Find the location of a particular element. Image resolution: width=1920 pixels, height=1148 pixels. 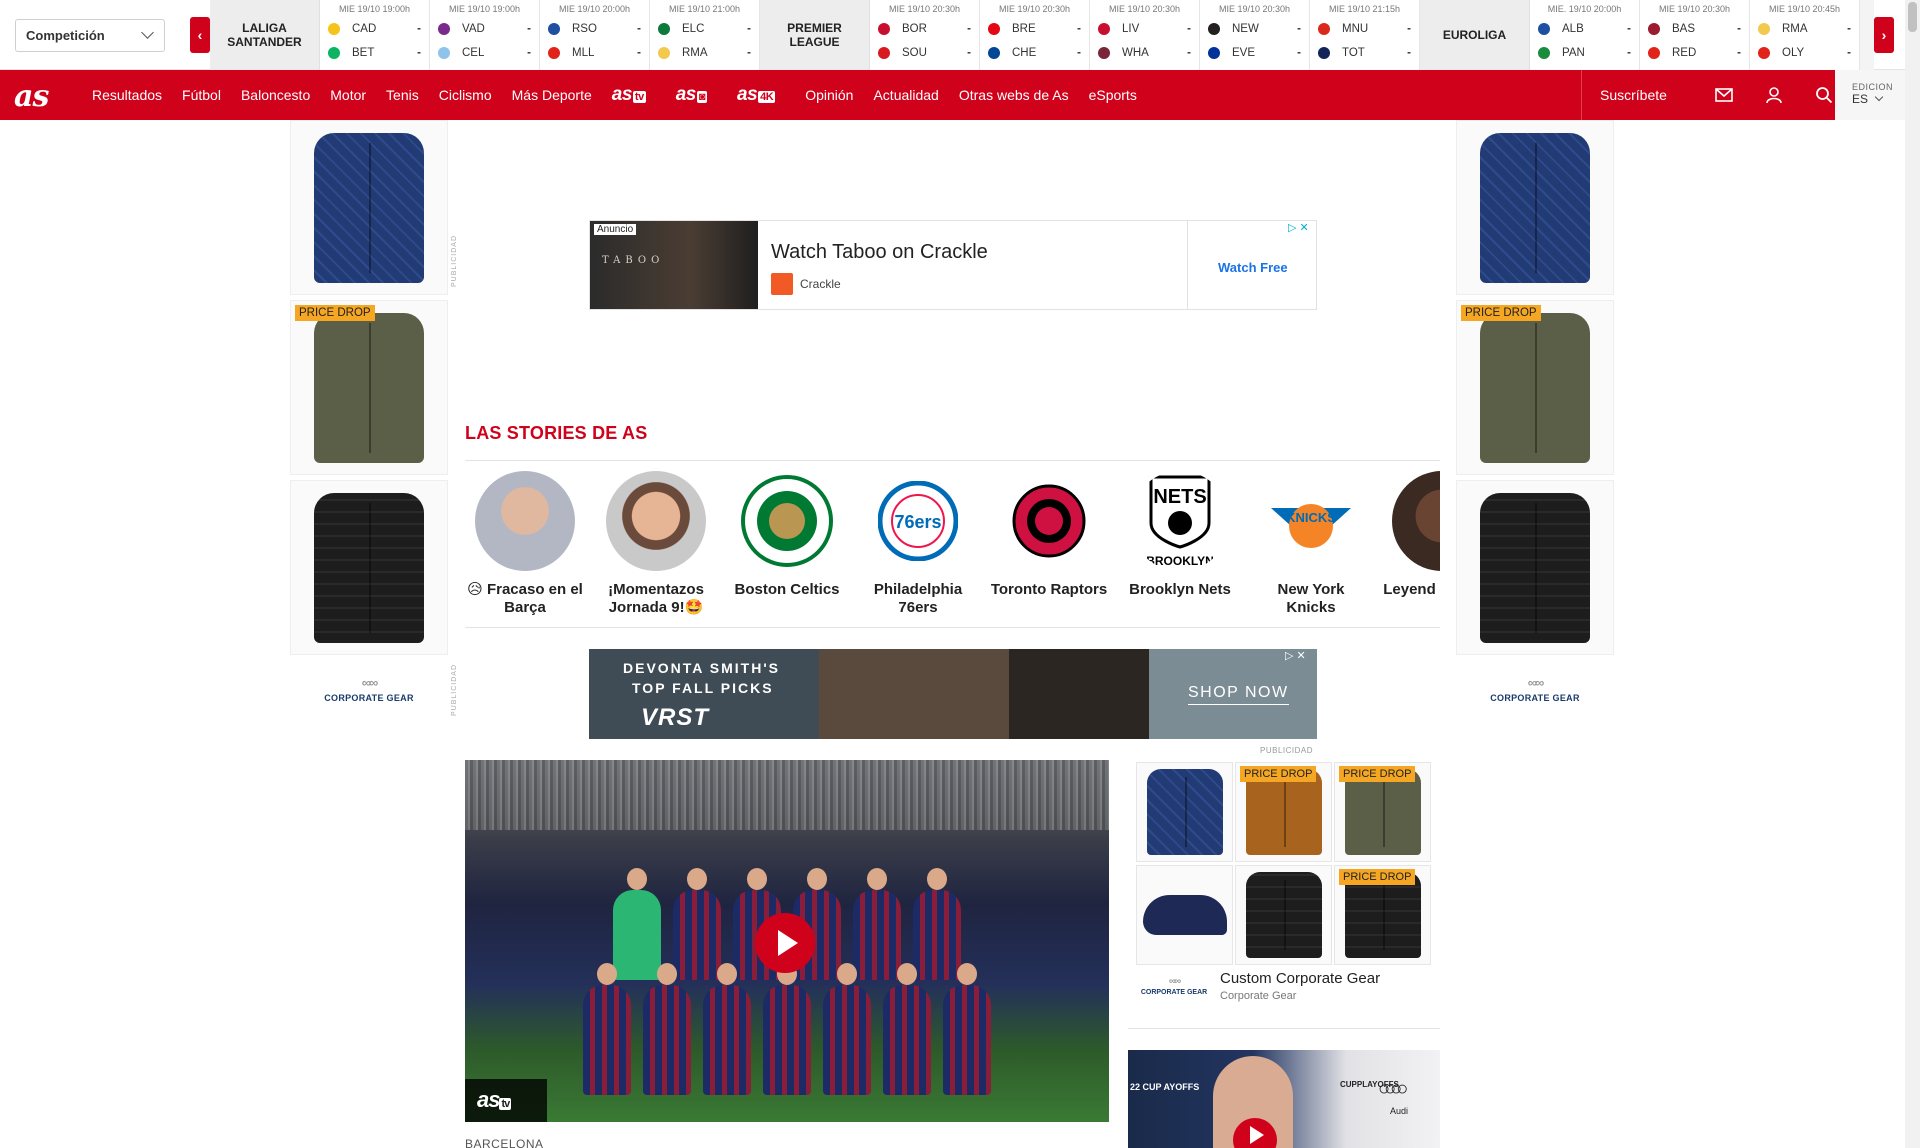

nav-item-tenis: Tenis is located at coordinates (402, 95).